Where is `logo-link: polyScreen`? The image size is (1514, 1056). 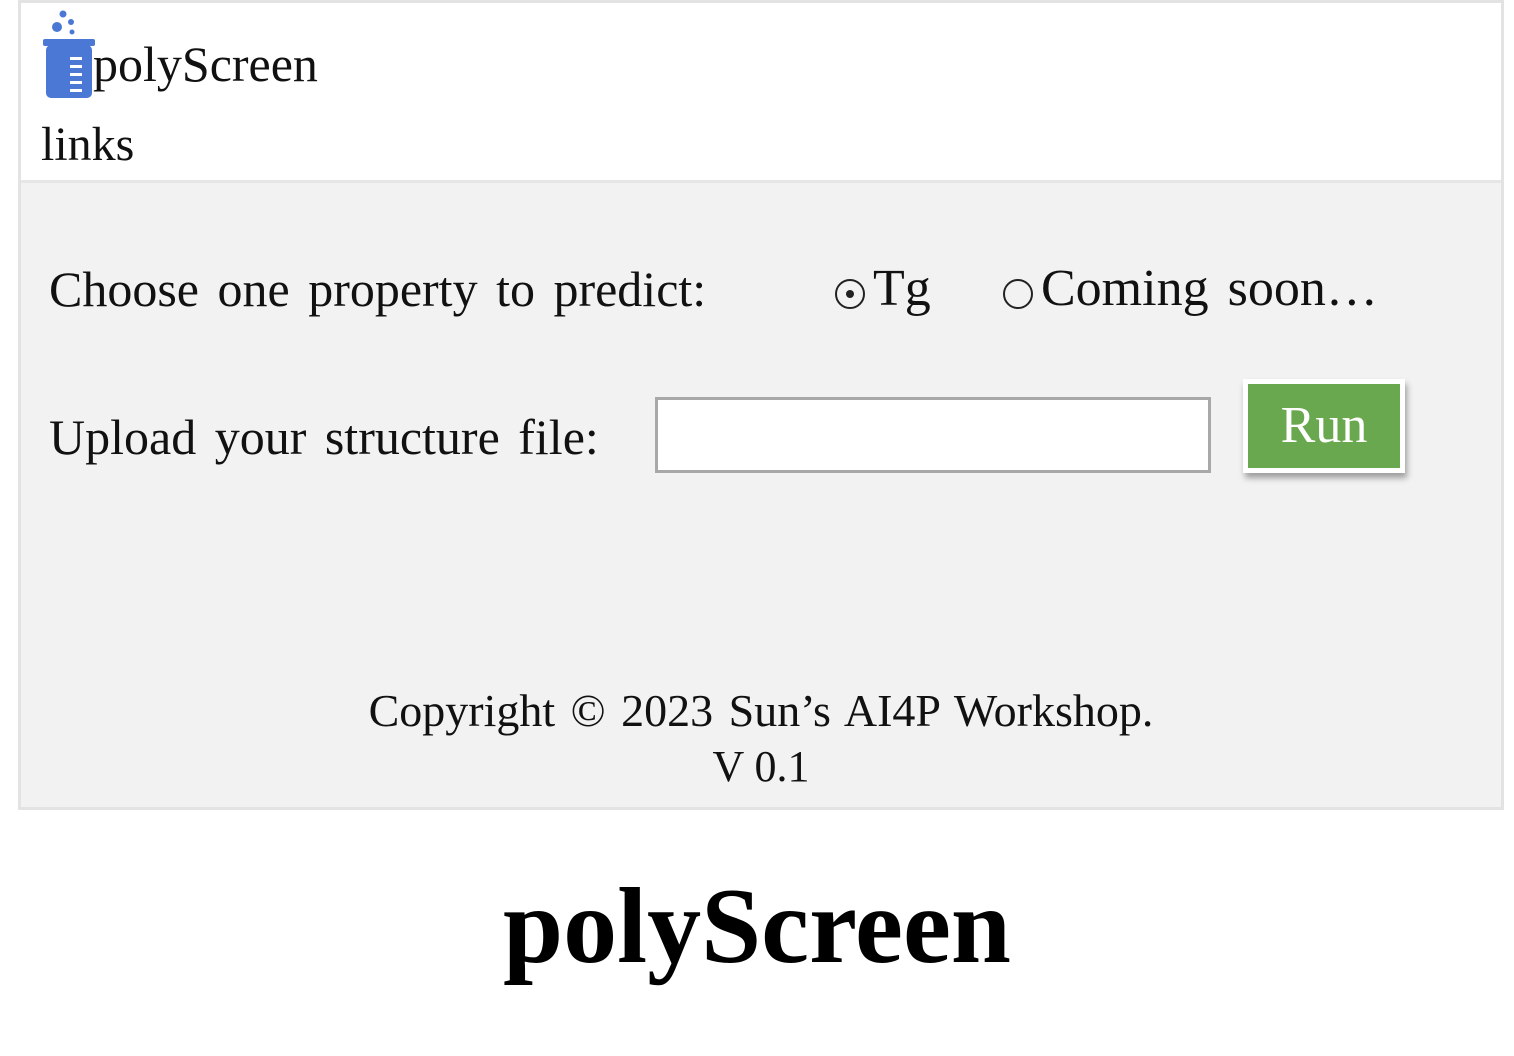 logo-link: polyScreen is located at coordinates (179, 53).